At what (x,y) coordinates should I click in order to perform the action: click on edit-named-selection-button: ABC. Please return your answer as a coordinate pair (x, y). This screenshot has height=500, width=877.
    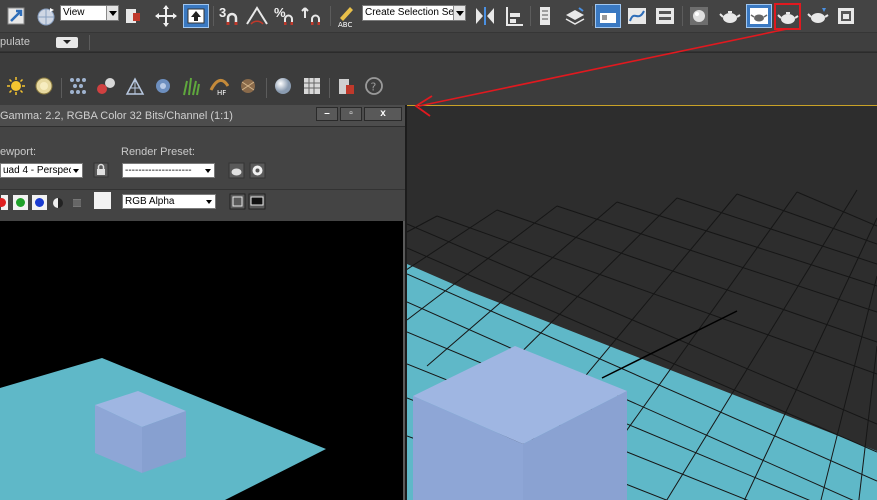
    Looking at the image, I should click on (346, 16).